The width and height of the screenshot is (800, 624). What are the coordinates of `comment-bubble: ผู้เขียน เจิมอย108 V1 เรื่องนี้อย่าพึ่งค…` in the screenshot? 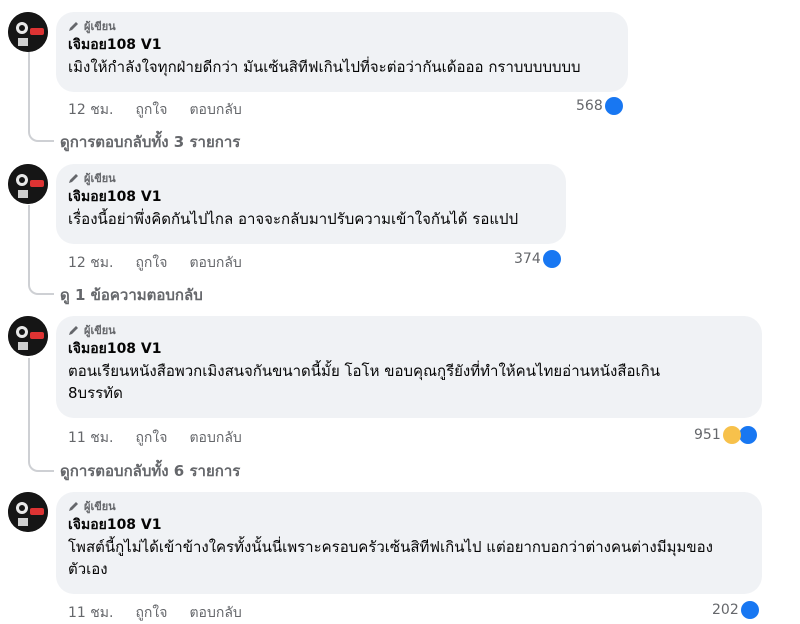 It's located at (311, 204).